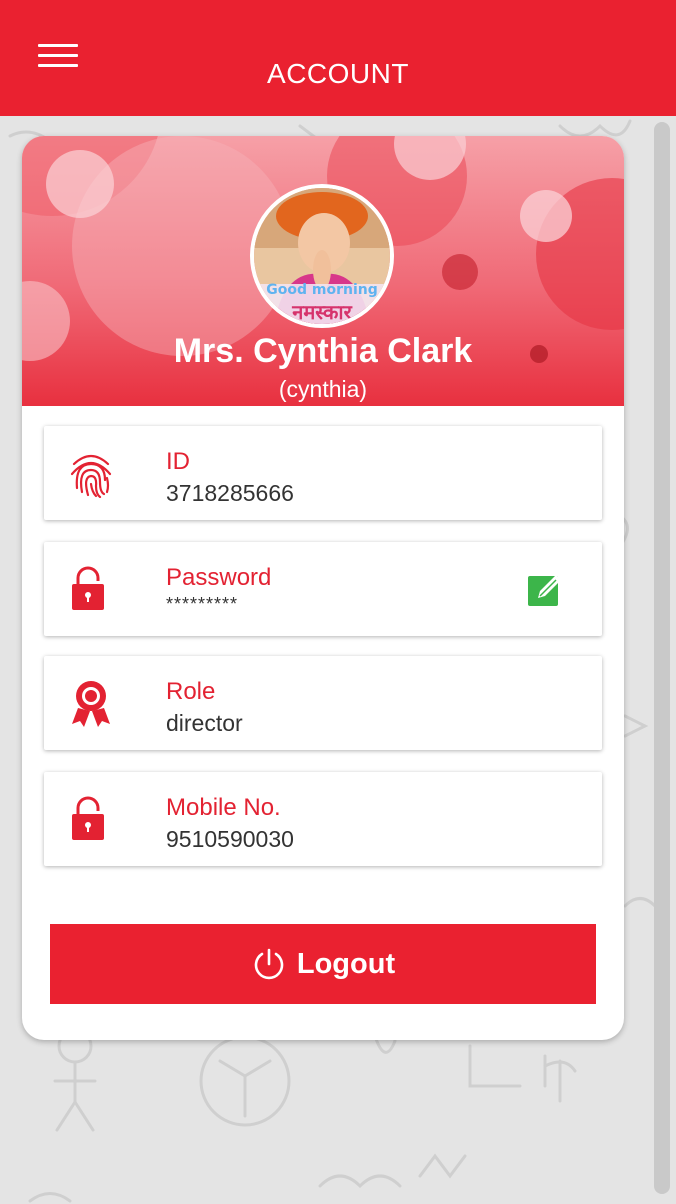 The height and width of the screenshot is (1204, 676). I want to click on profile-name: Mrs. Cynthia Clark, so click(323, 351).